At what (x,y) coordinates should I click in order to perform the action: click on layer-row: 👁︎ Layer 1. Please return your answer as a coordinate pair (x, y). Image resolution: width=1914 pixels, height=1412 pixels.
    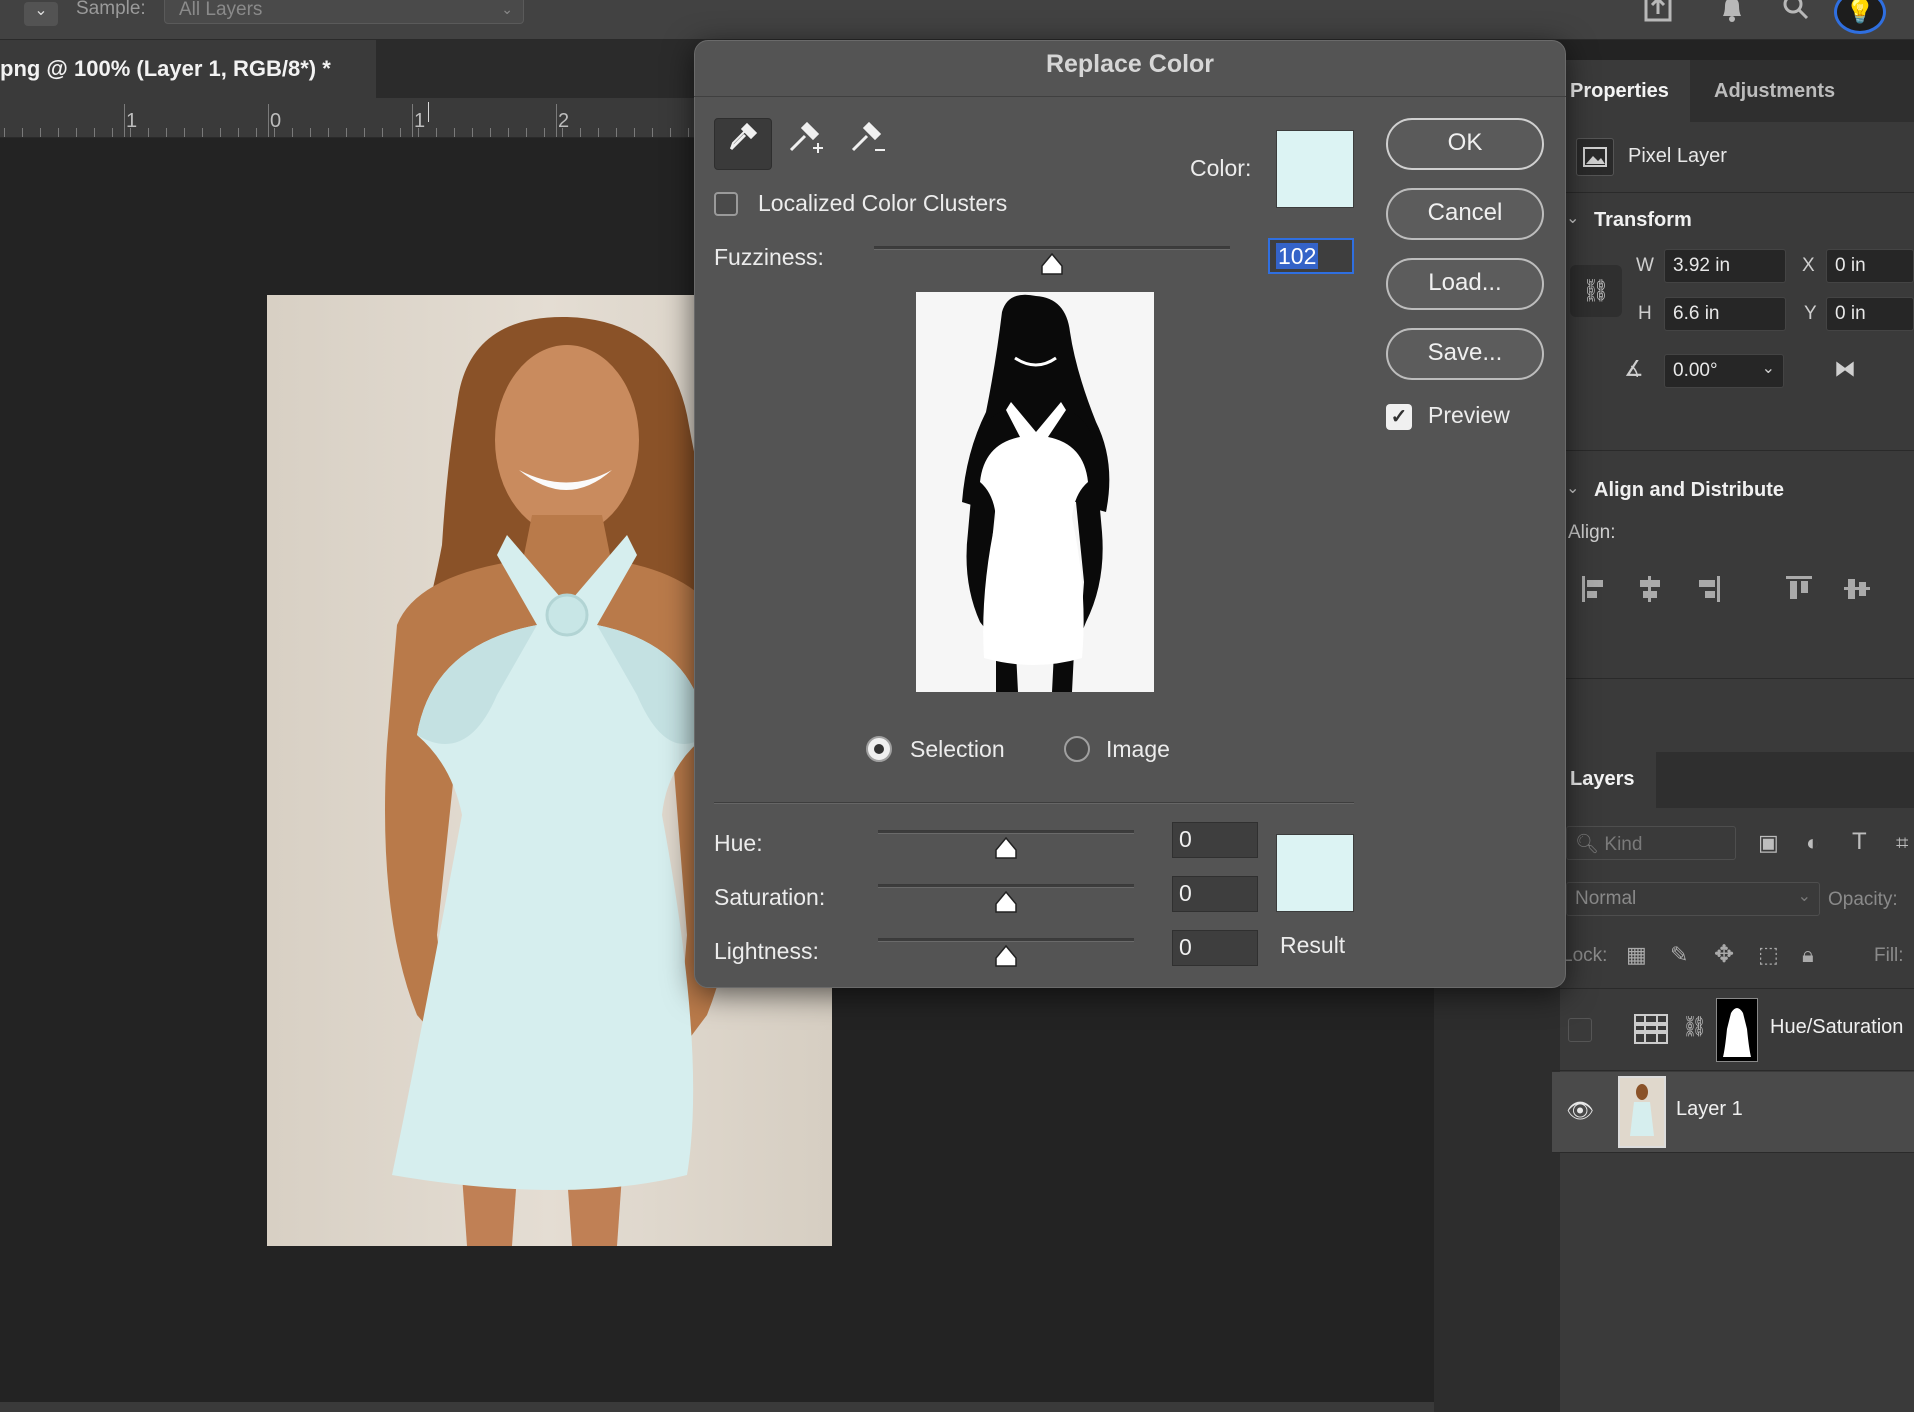
    Looking at the image, I should click on (1733, 1112).